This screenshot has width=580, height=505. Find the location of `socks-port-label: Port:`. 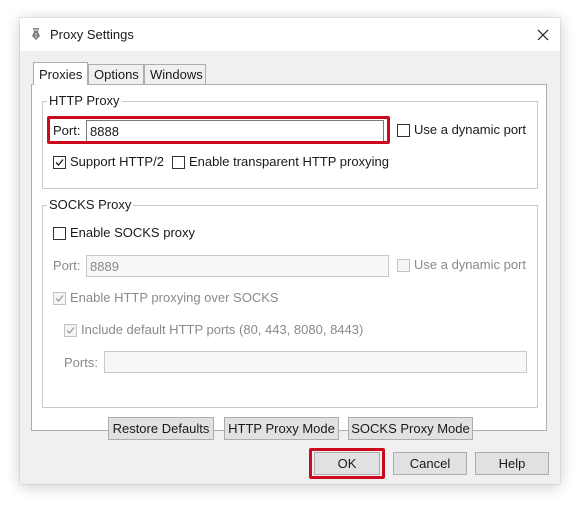

socks-port-label: Port: is located at coordinates (67, 265).